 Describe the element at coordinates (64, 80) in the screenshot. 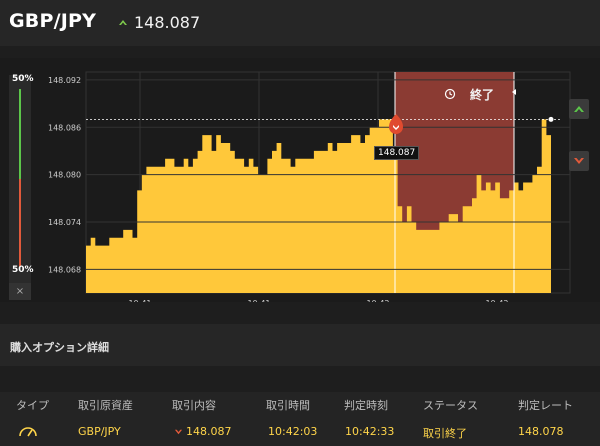

I see `y-tick-label: 148.092` at that location.